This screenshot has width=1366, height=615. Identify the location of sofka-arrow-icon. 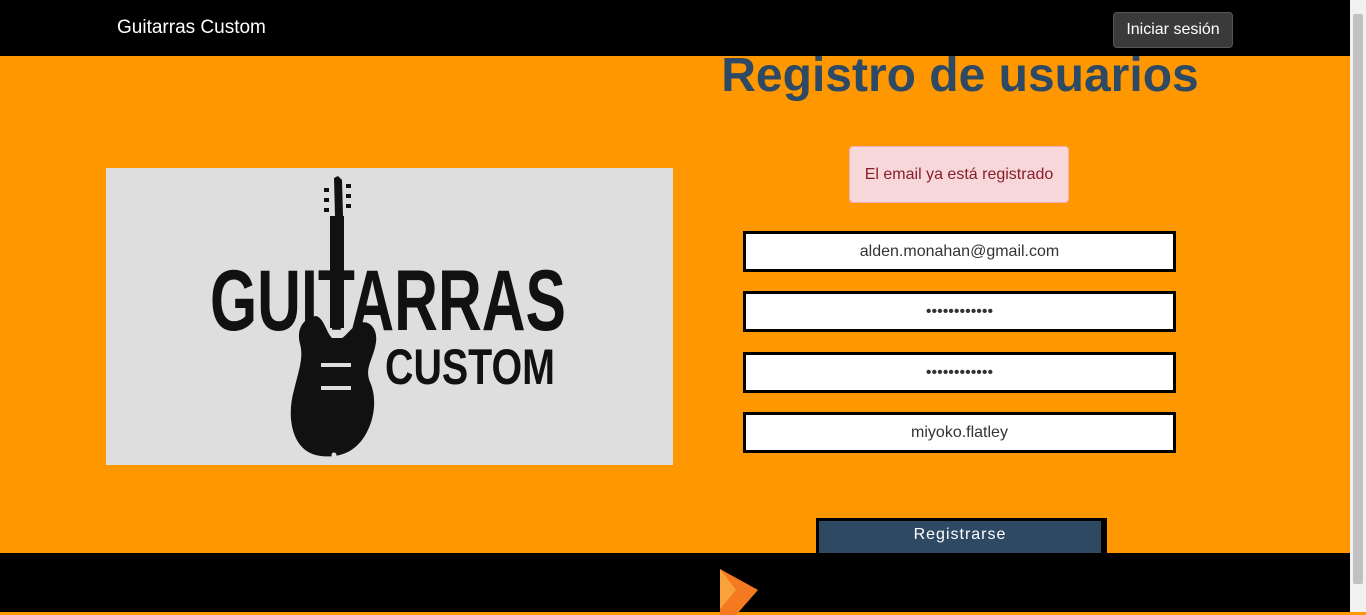
(739, 592).